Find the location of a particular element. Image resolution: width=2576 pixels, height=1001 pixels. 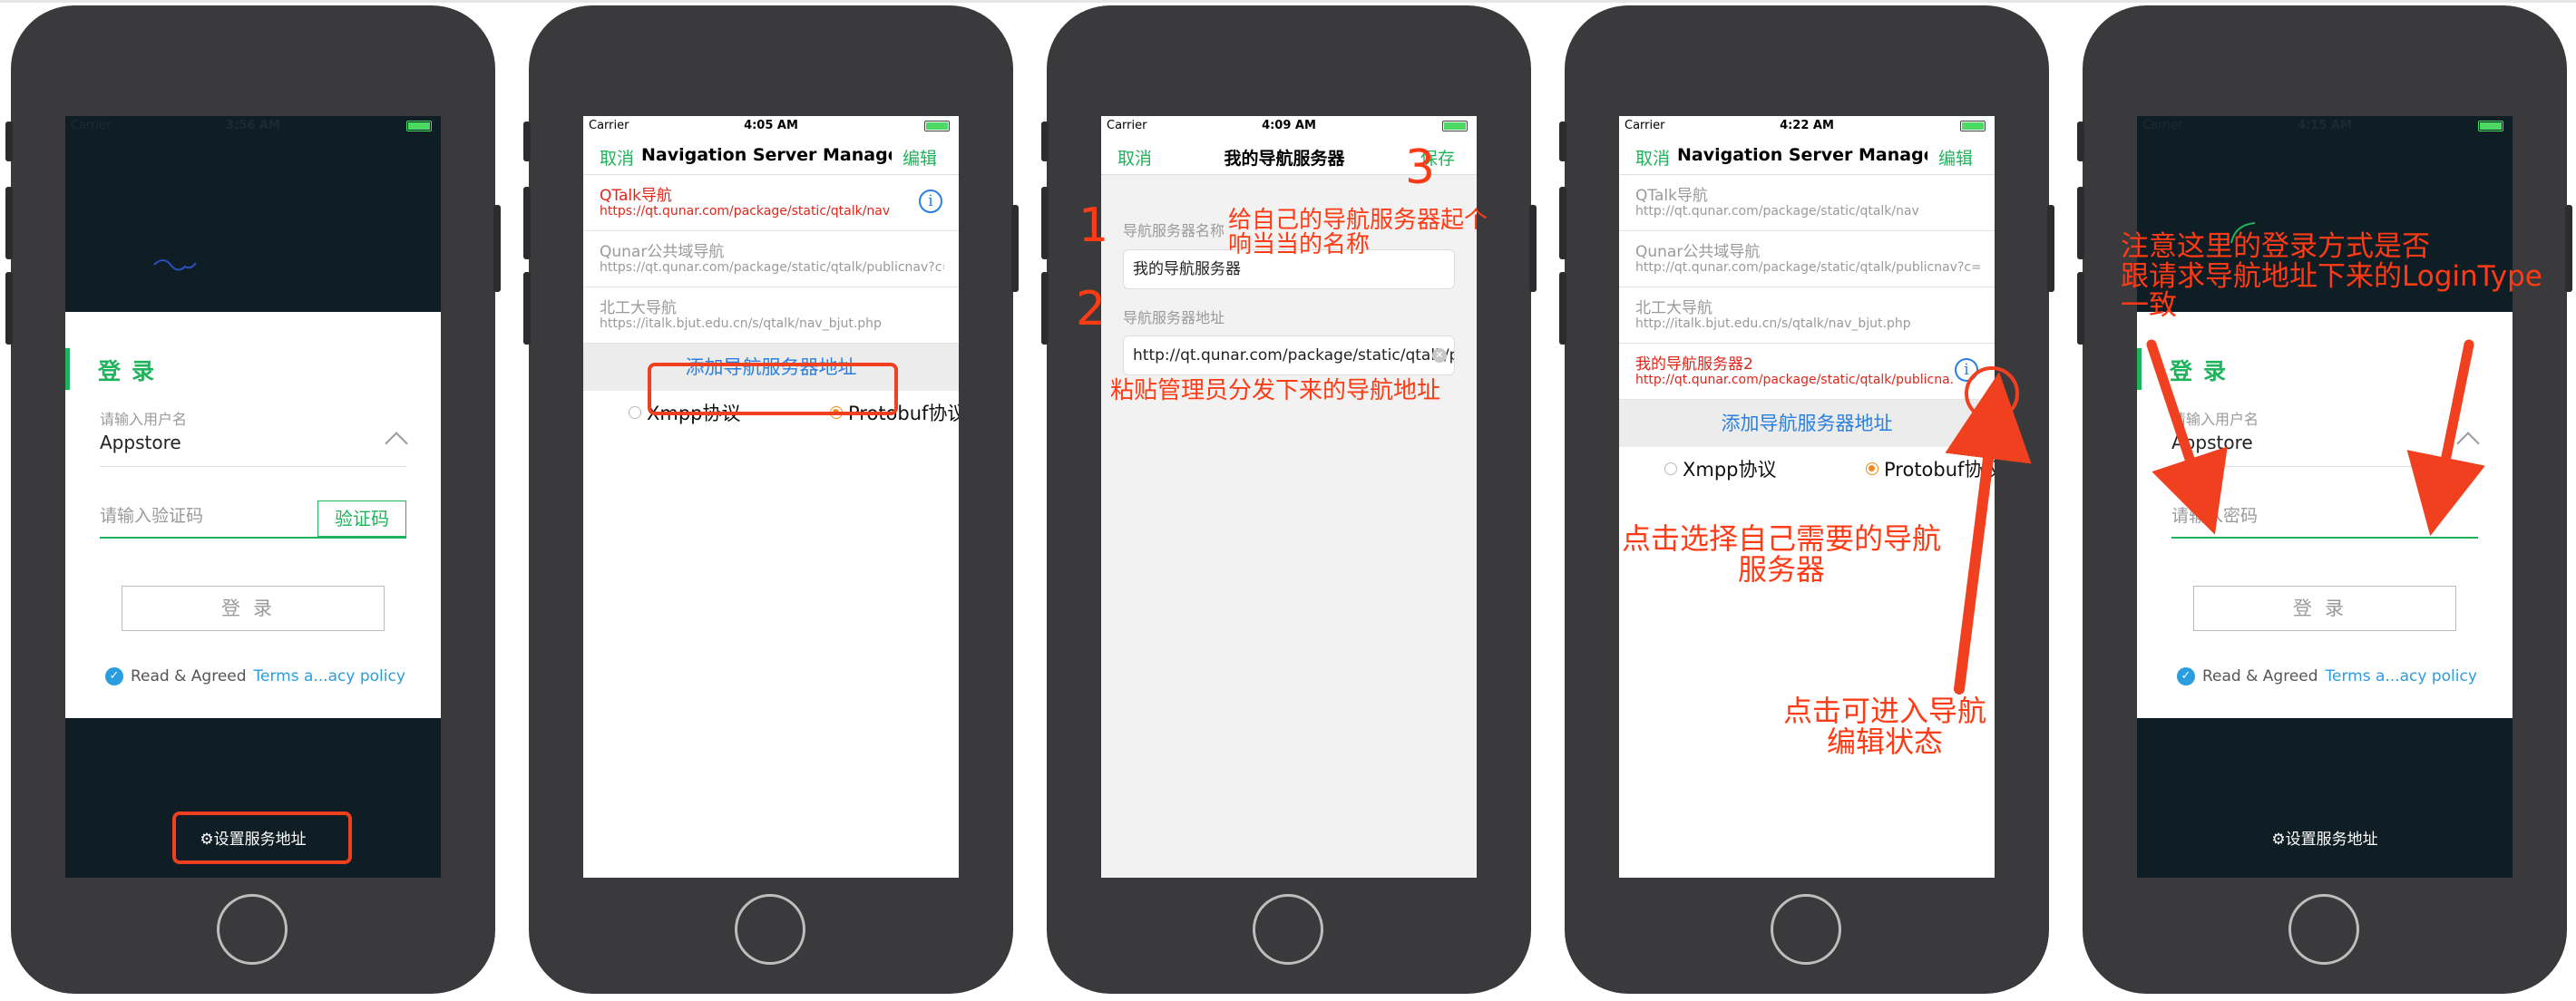

arrow-to-password-left is located at coordinates (2187, 437).